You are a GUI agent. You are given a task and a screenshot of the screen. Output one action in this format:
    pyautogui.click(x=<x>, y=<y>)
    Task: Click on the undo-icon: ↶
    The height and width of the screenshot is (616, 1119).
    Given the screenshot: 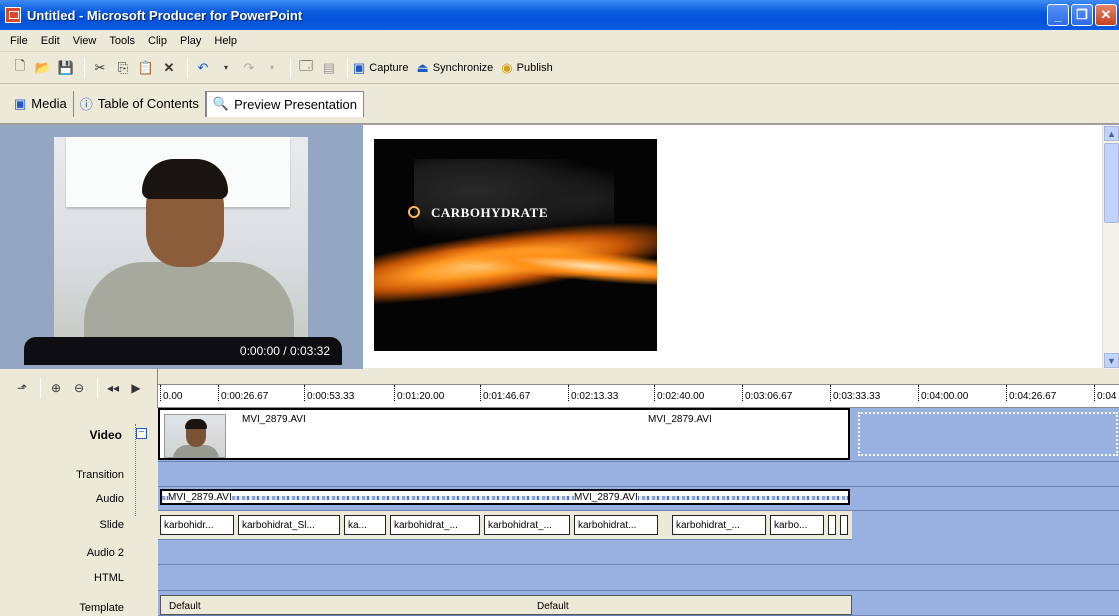 What is the action you would take?
    pyautogui.click(x=203, y=68)
    